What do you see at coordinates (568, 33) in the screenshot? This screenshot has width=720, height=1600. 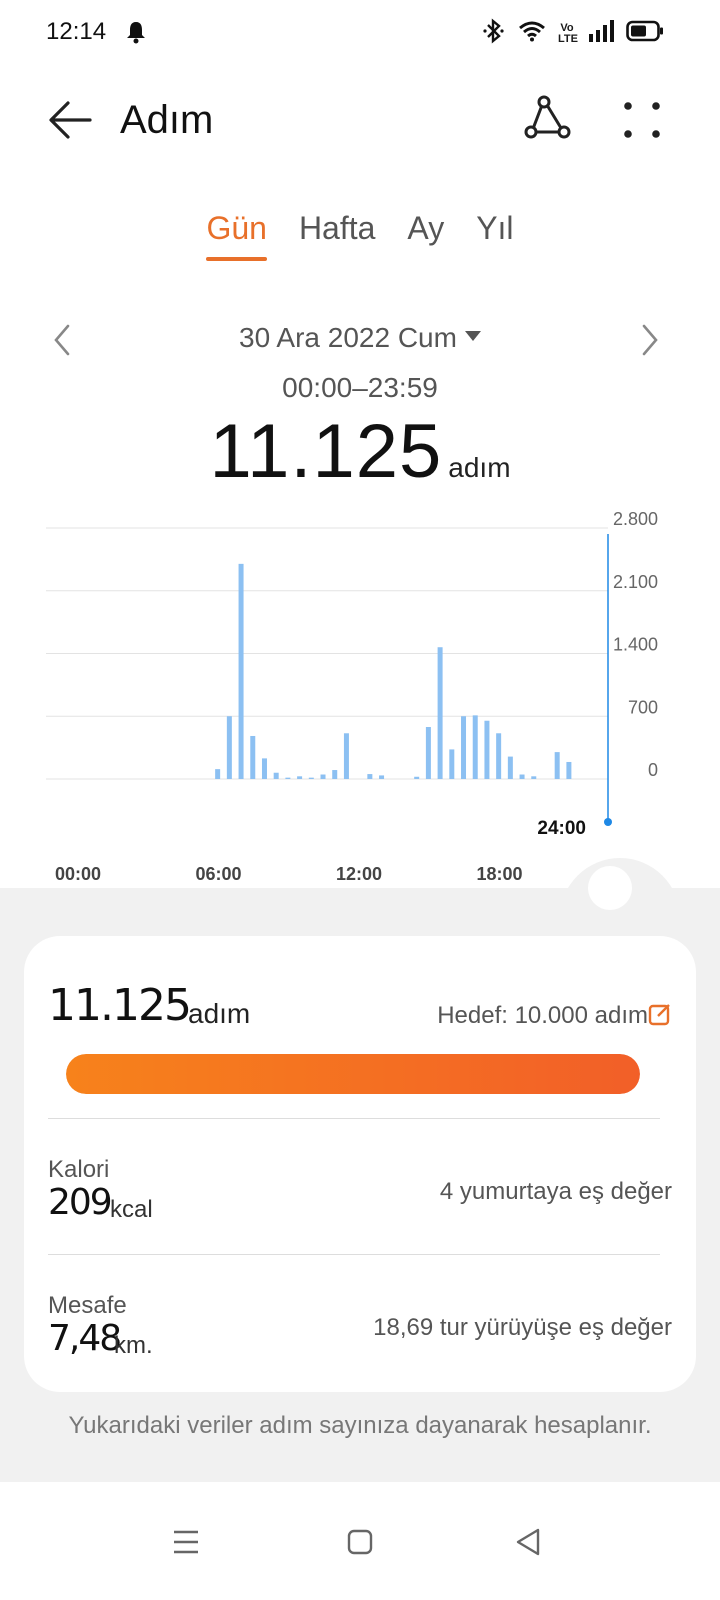 I see `volte-icon: Vo LTE` at bounding box center [568, 33].